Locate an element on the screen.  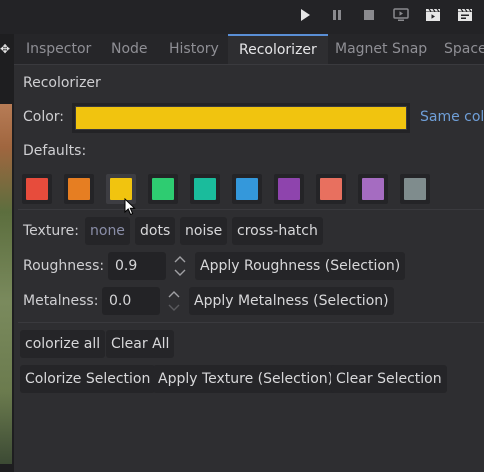
colorize-all-button: colorize all is located at coordinates (63, 344).